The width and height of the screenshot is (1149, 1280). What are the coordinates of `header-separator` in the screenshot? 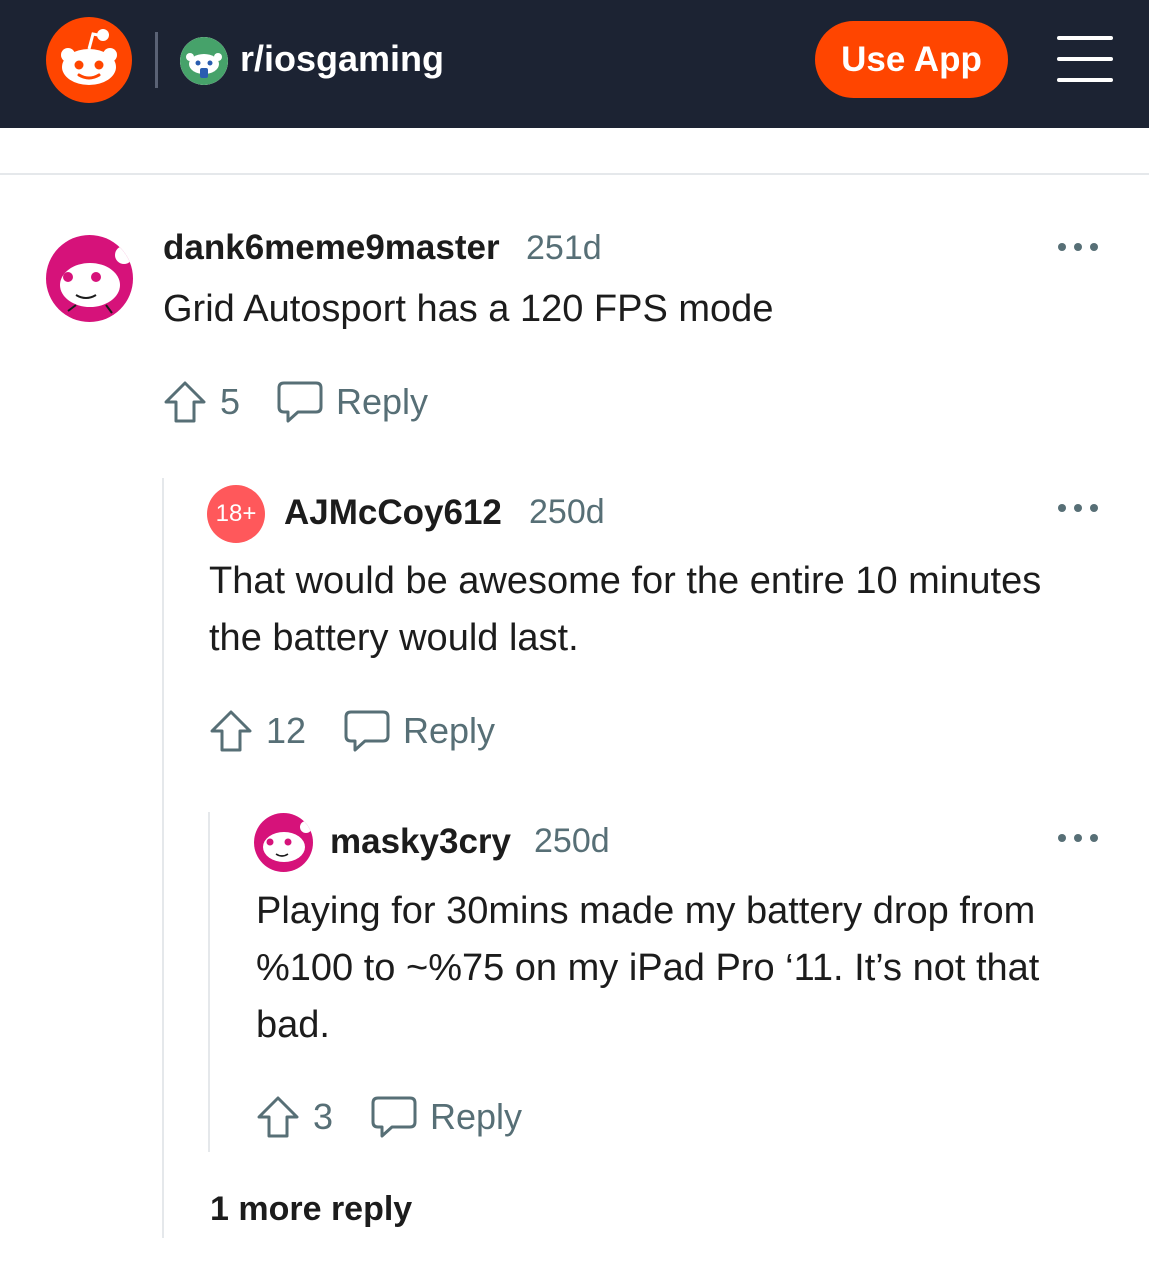 It's located at (574, 174).